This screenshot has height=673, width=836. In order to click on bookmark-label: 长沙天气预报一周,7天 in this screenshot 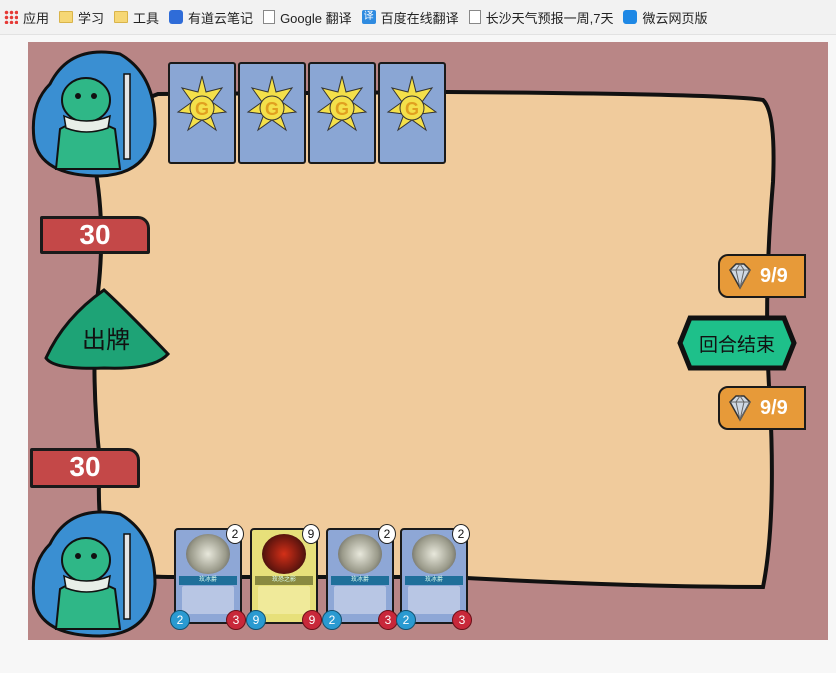, I will do `click(549, 18)`.